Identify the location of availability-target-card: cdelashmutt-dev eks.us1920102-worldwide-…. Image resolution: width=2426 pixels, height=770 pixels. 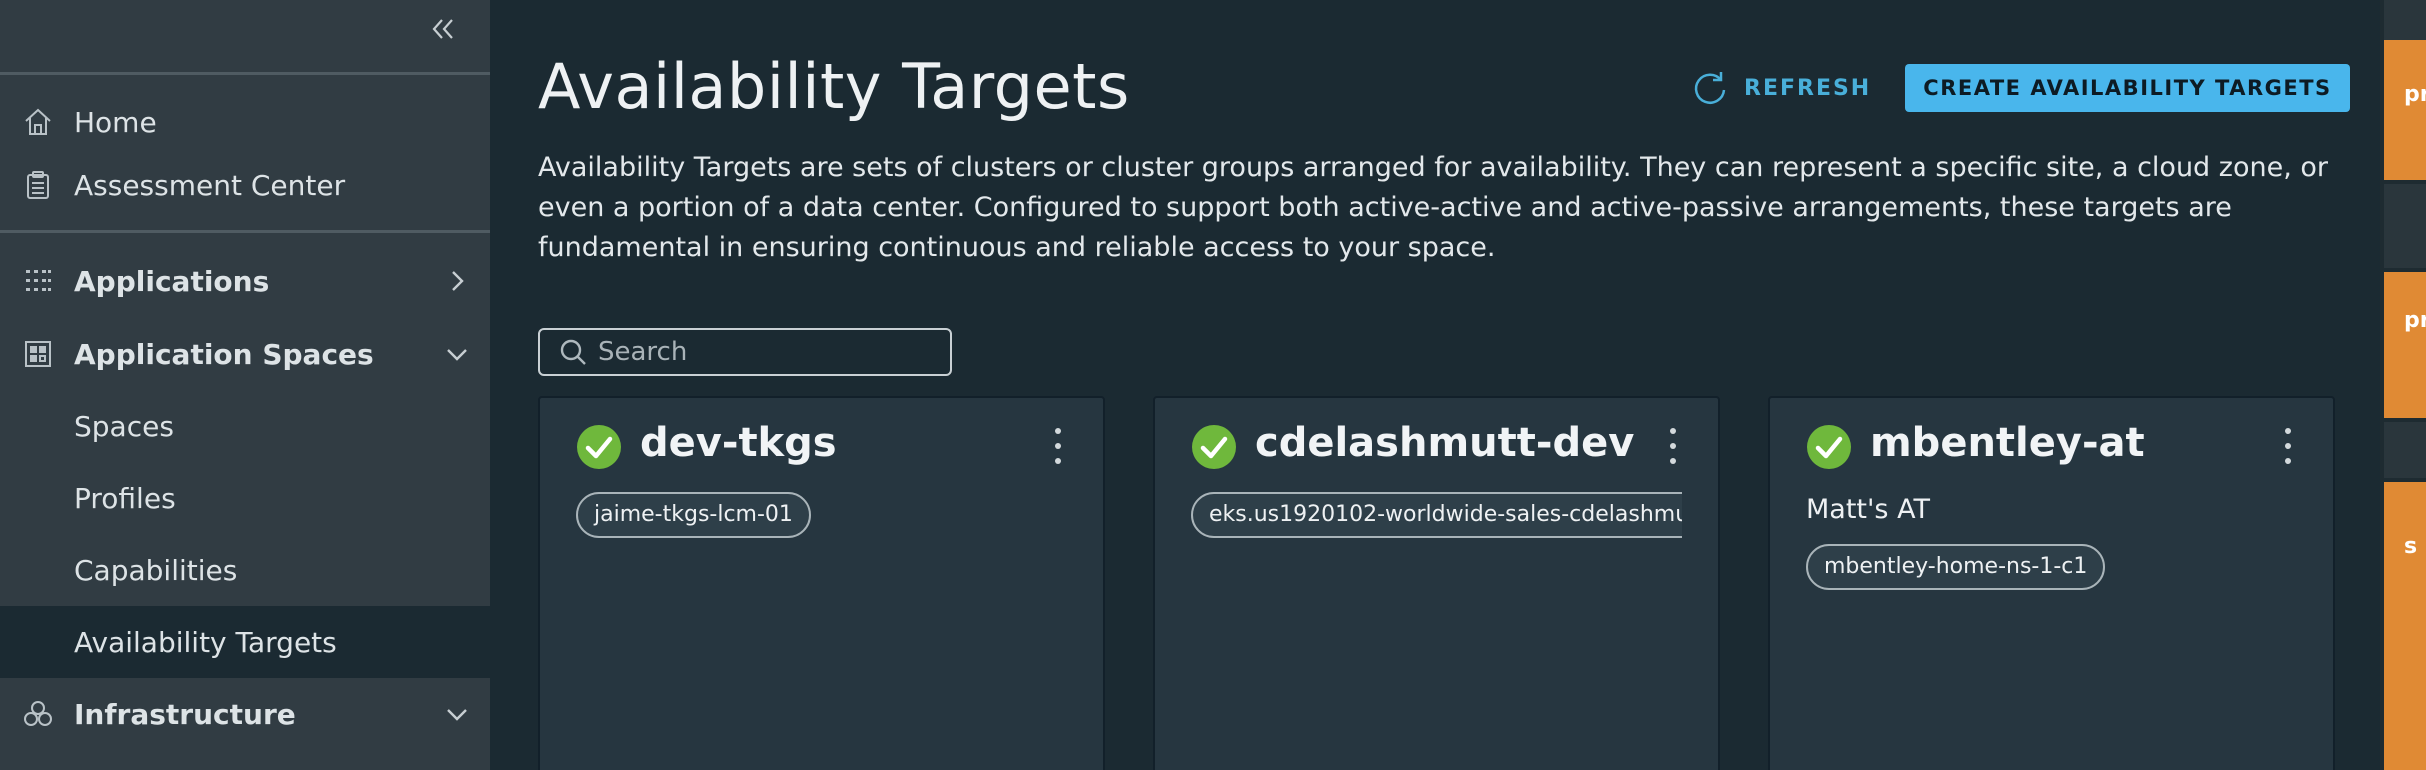
(1436, 583).